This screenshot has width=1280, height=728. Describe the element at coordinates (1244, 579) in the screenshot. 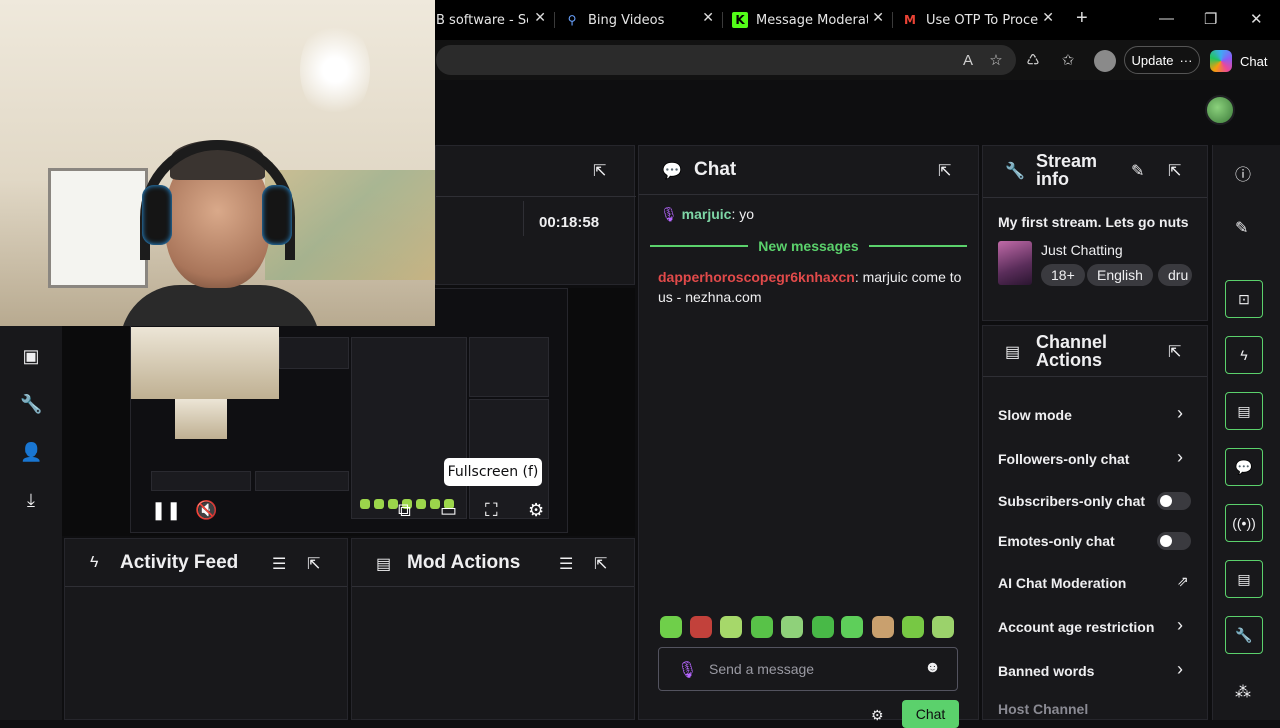

I see `channel-actions-icon: ▤` at that location.